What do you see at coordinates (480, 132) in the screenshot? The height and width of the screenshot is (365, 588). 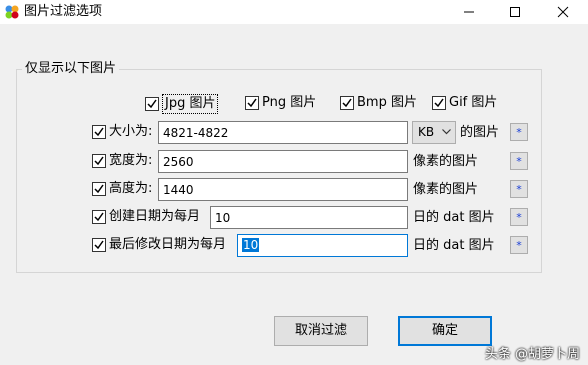 I see `size-suffix: 的图片` at bounding box center [480, 132].